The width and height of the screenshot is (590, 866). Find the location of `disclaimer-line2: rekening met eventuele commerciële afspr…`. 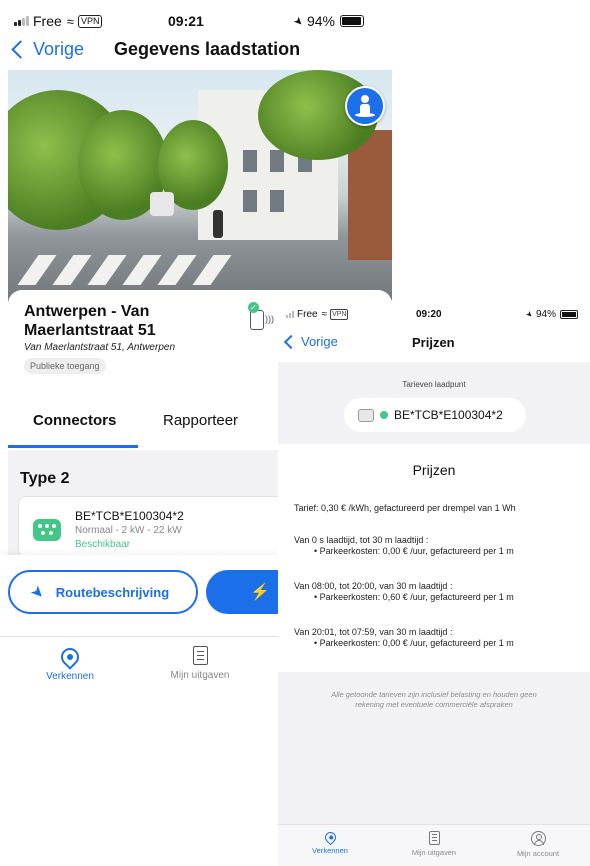

disclaimer-line2: rekening met eventuele commerciële afspr… is located at coordinates (434, 704).